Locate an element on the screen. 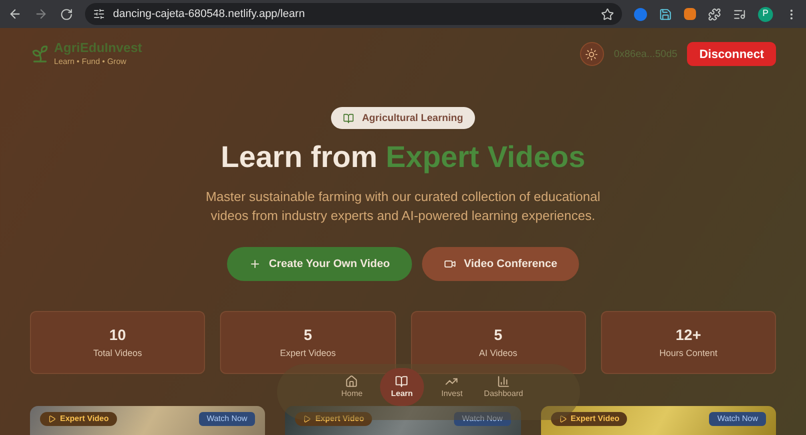 Image resolution: width=806 pixels, height=435 pixels. home-icon is located at coordinates (351, 381).